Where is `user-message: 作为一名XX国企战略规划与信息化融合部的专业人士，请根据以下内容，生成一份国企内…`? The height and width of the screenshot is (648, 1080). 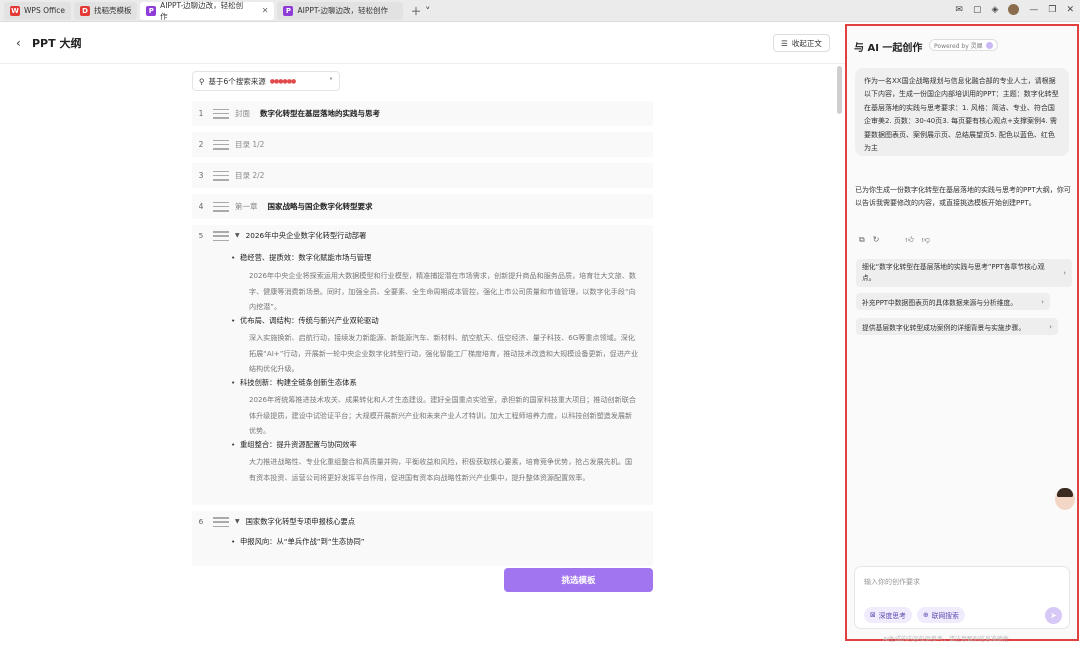 user-message: 作为一名XX国企战略规划与信息化融合部的专业人士，请根据以下内容，生成一份国企内… is located at coordinates (962, 112).